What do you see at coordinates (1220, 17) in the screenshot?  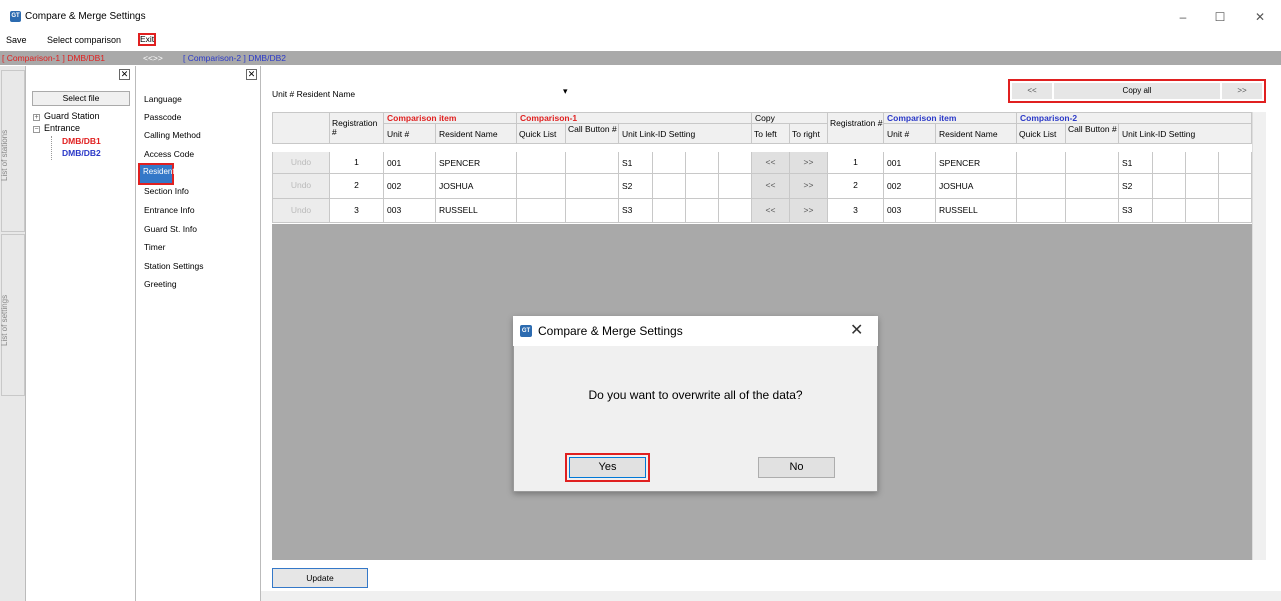 I see `maximize-button: ☐` at bounding box center [1220, 17].